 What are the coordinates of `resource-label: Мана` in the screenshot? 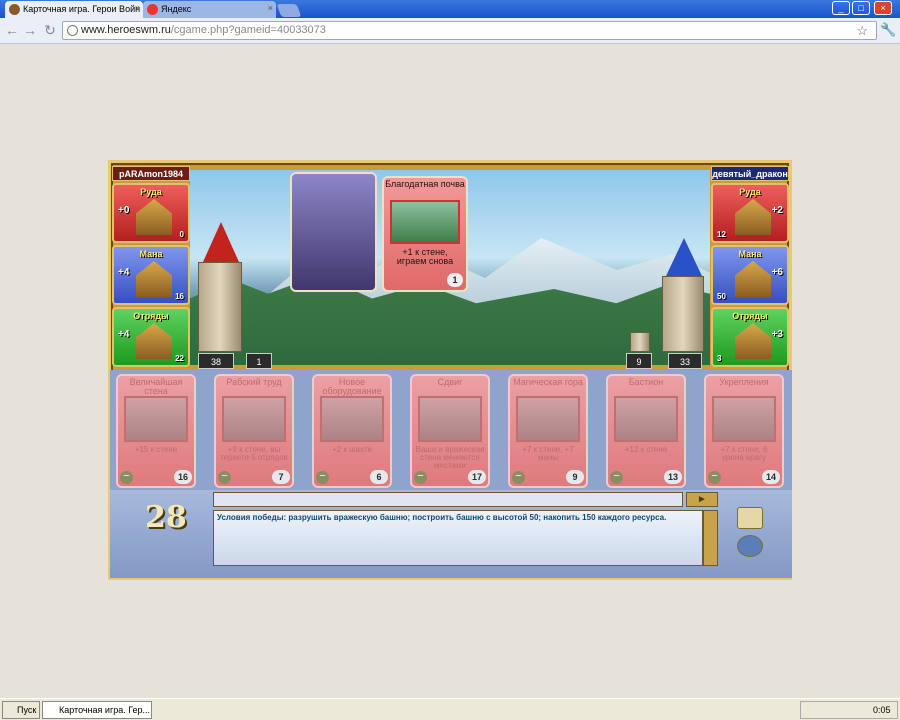 It's located at (750, 254).